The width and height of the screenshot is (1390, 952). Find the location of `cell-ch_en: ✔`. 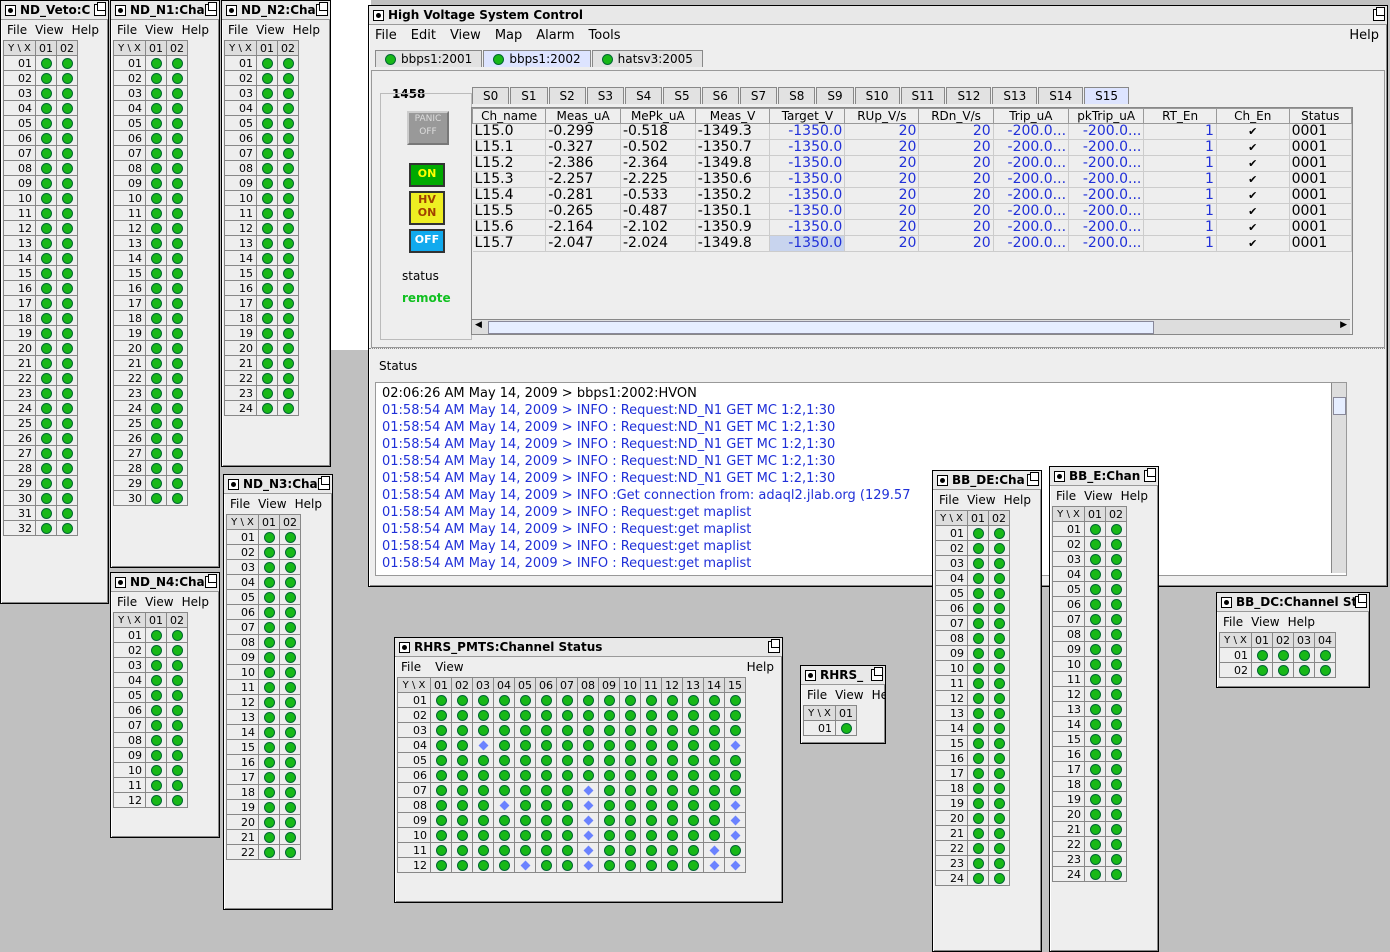

cell-ch_en: ✔ is located at coordinates (1253, 131).